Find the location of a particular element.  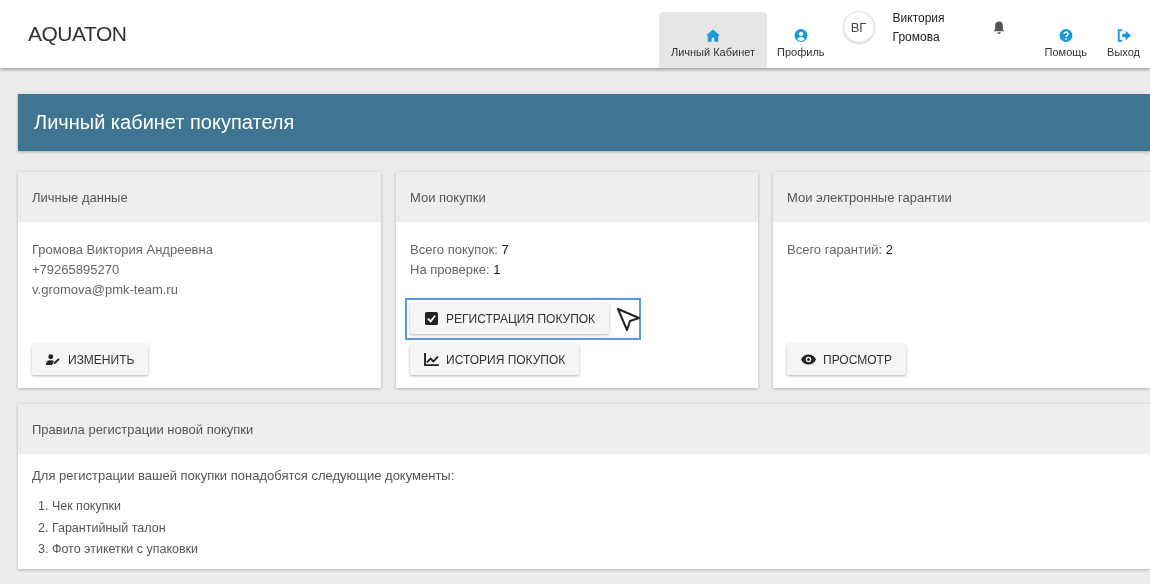

nav-tab: Профиль is located at coordinates (801, 40).